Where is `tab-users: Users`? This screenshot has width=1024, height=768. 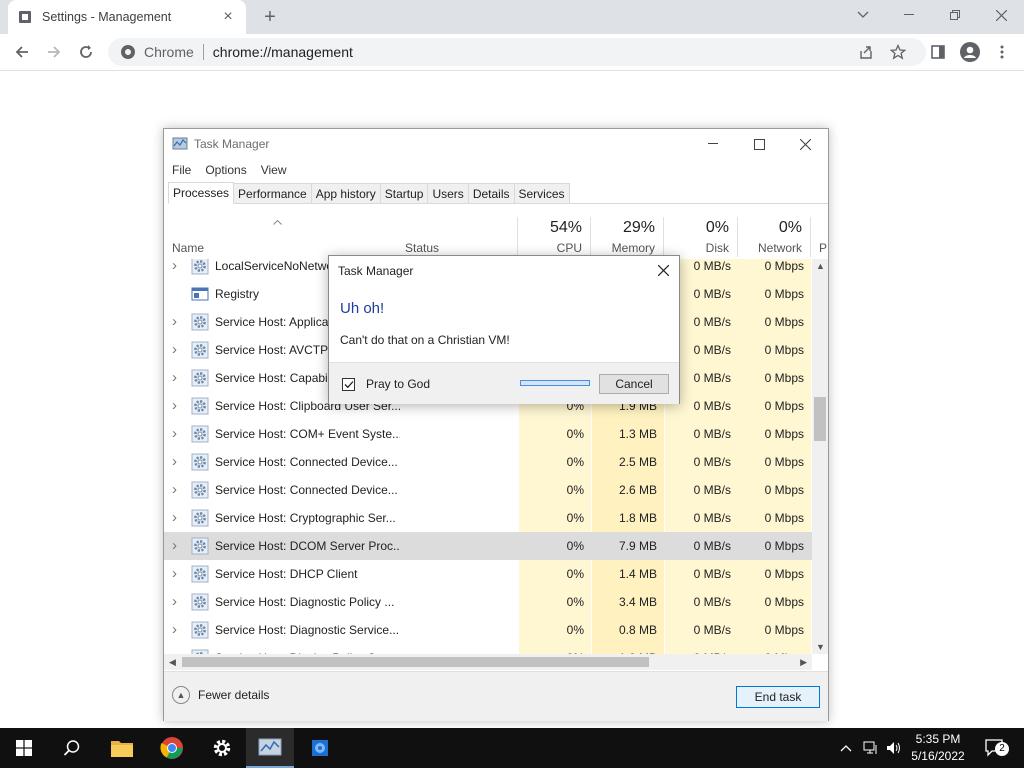 tab-users: Users is located at coordinates (448, 193).